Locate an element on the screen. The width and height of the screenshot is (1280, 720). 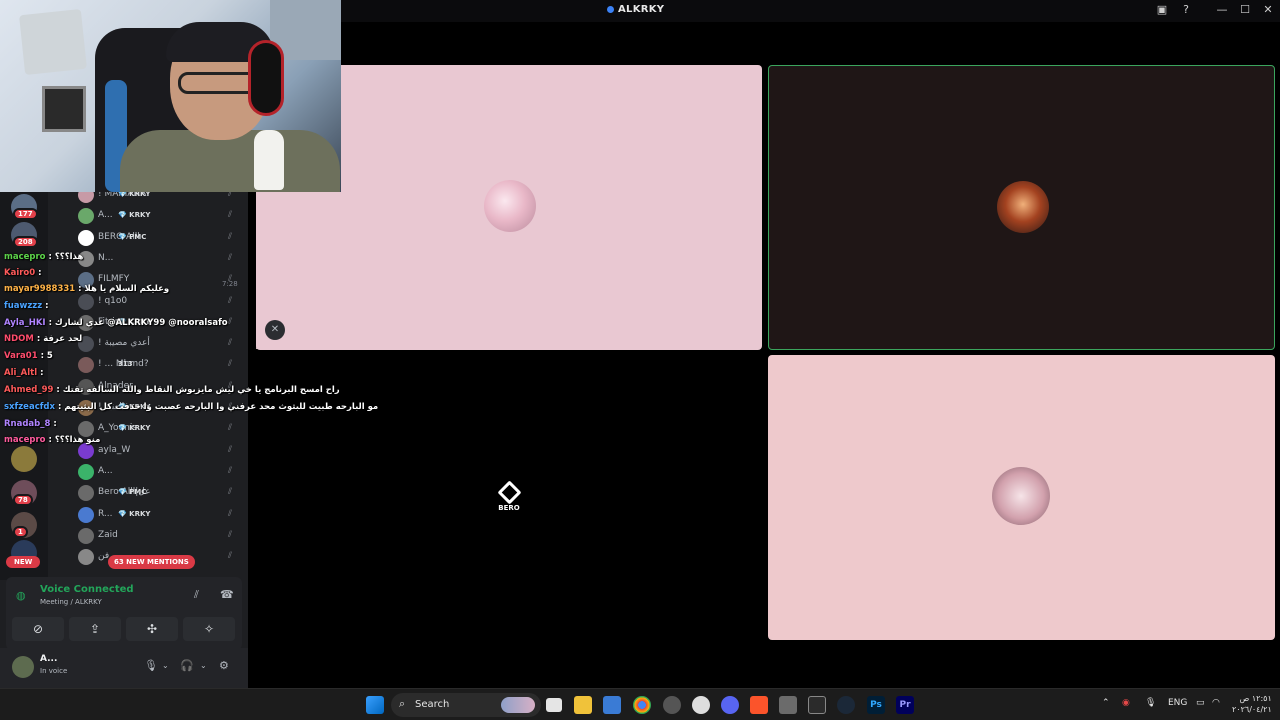
camera-button: ⊘ is located at coordinates (38, 629).